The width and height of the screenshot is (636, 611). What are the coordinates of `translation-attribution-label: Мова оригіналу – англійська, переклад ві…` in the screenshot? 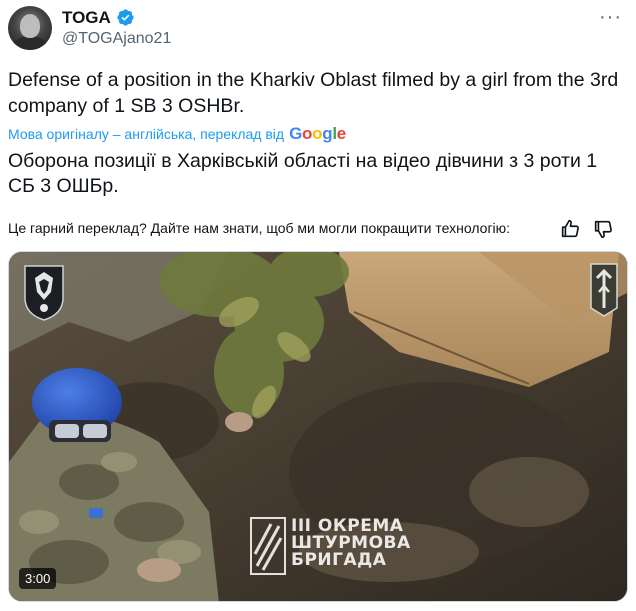 It's located at (146, 134).